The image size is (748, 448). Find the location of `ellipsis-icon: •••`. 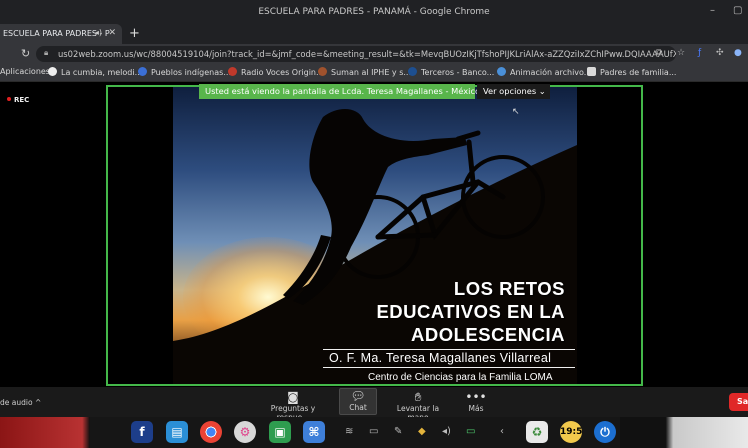

ellipsis-icon: ••• is located at coordinates (476, 397).